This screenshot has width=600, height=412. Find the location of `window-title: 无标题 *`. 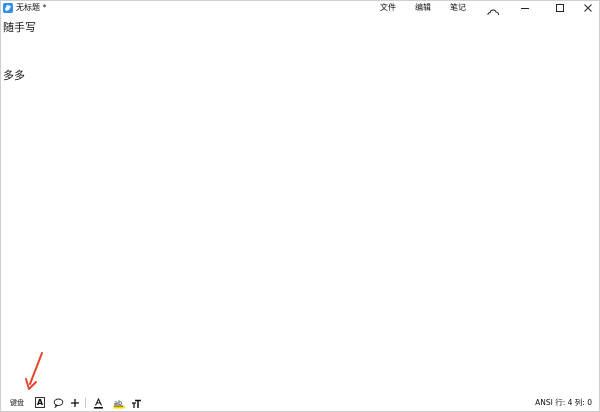

window-title: 无标题 * is located at coordinates (31, 7).